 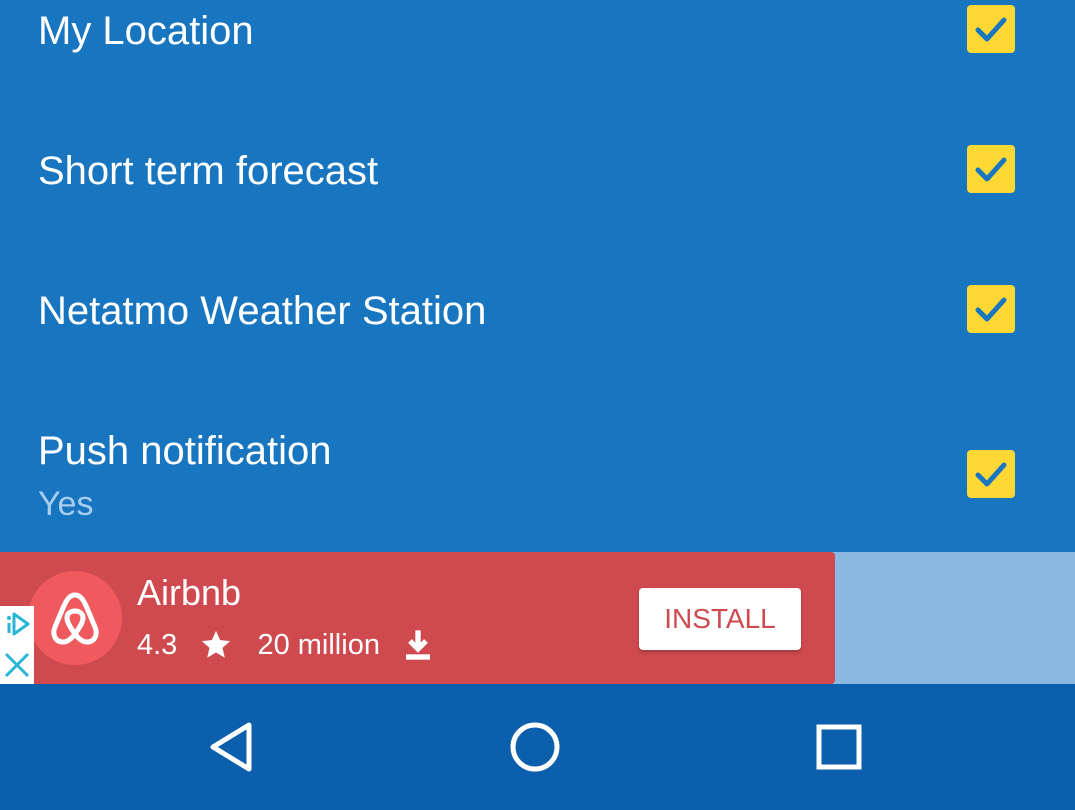 I want to click on setting-label: Short term forecast, so click(x=208, y=171).